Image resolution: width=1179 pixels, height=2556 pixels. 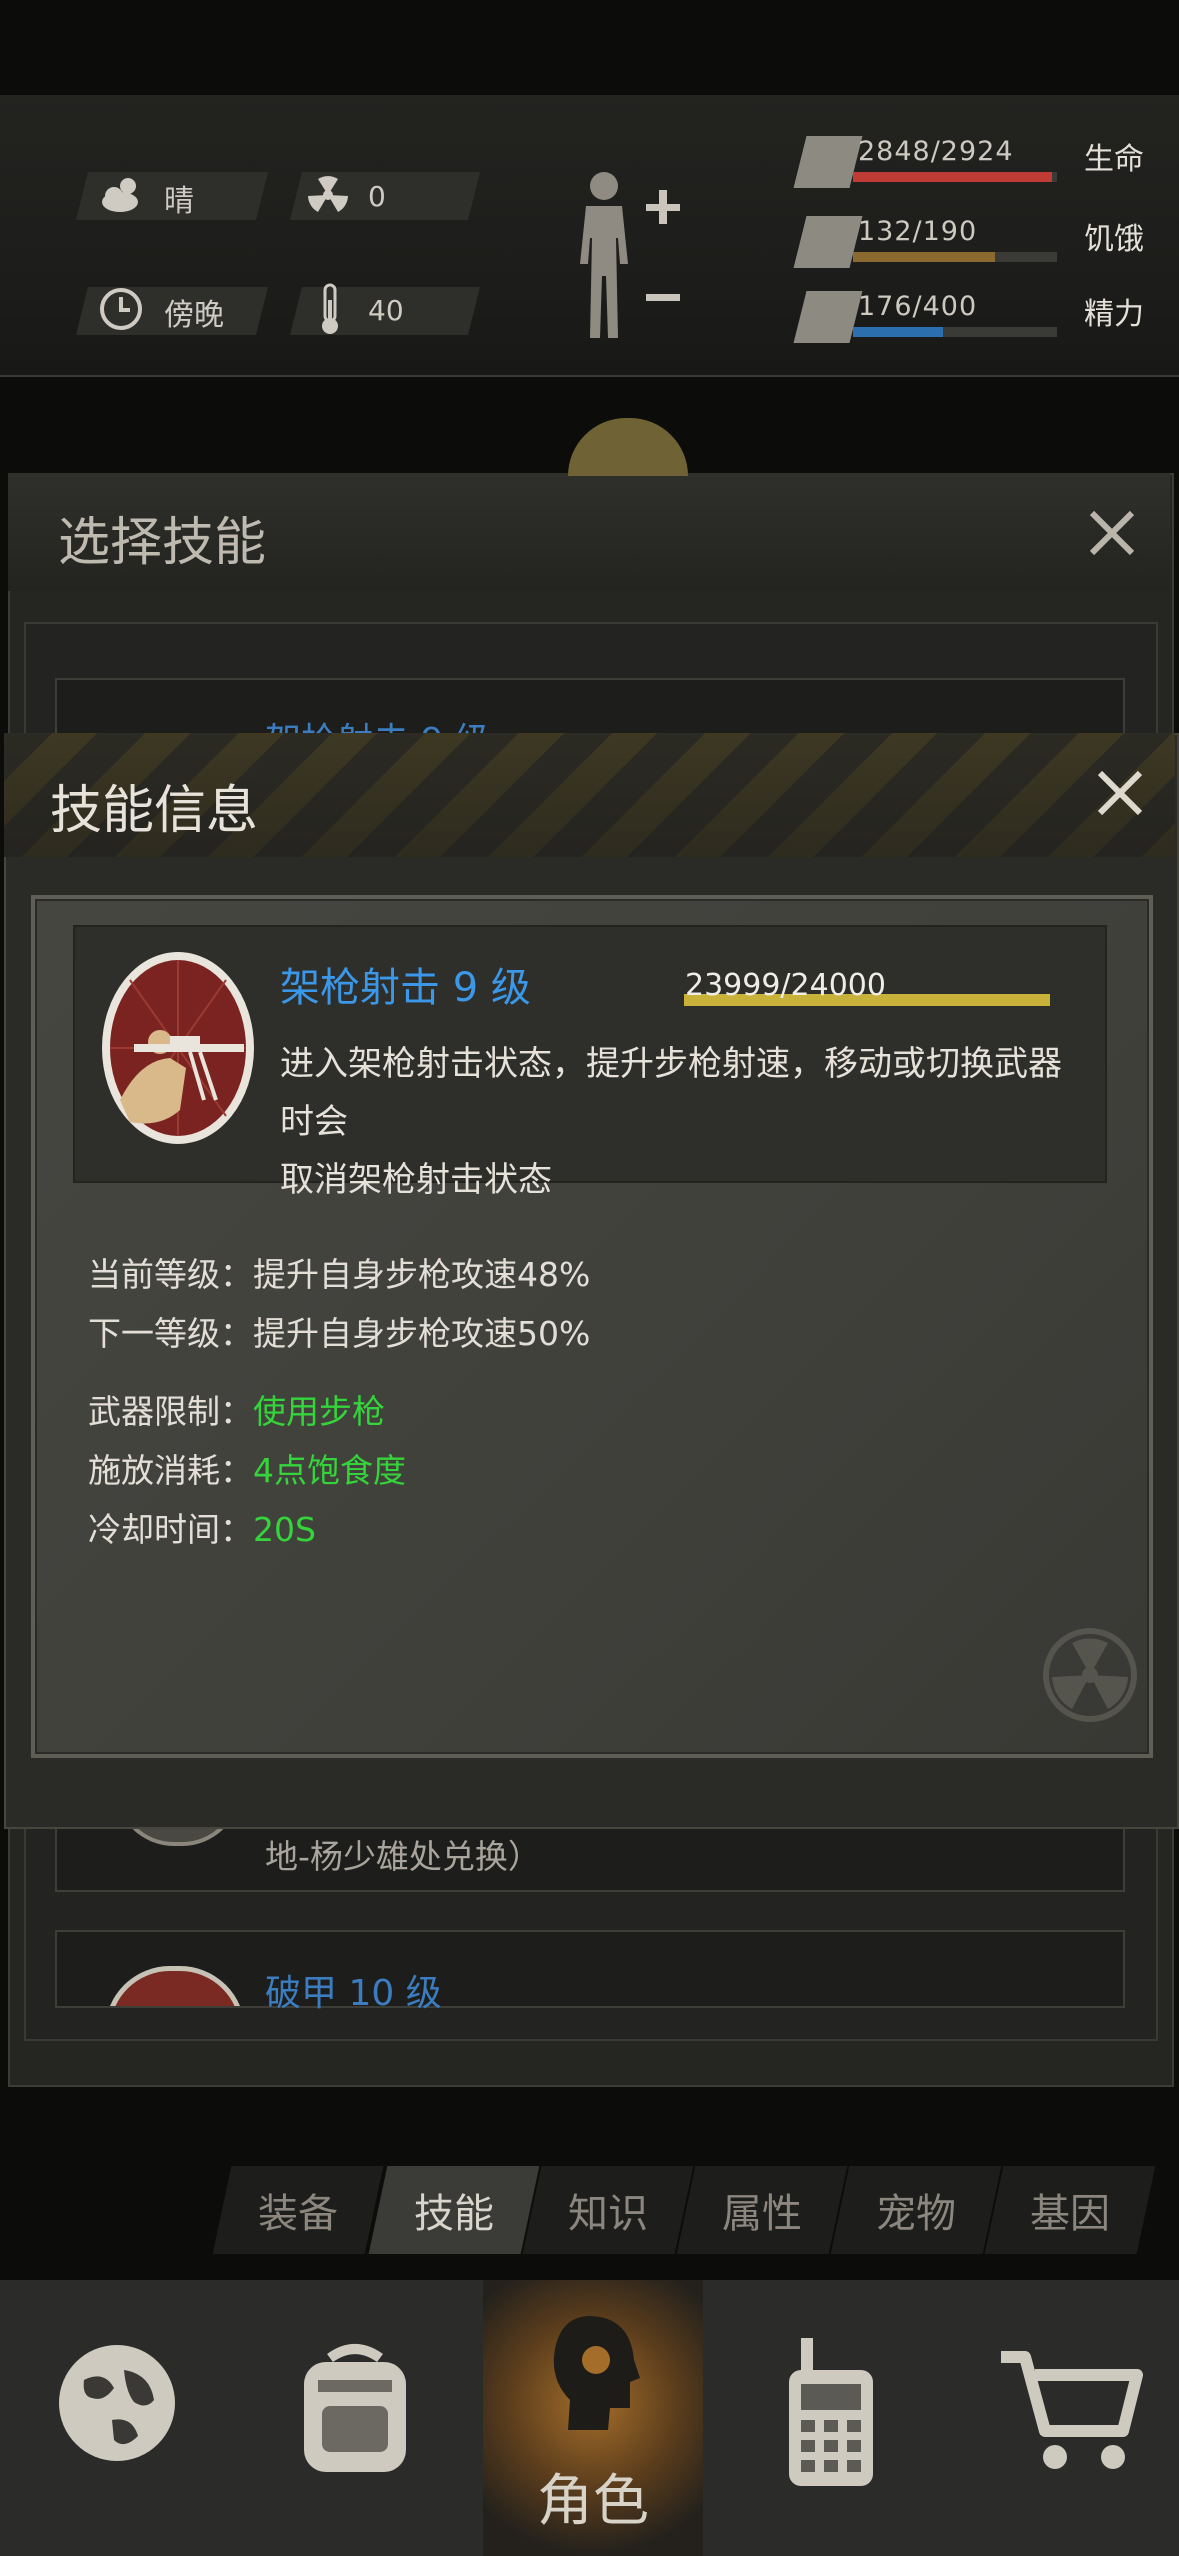 I want to click on weapon-limit-value: 使用步枪, so click(x=319, y=1411).